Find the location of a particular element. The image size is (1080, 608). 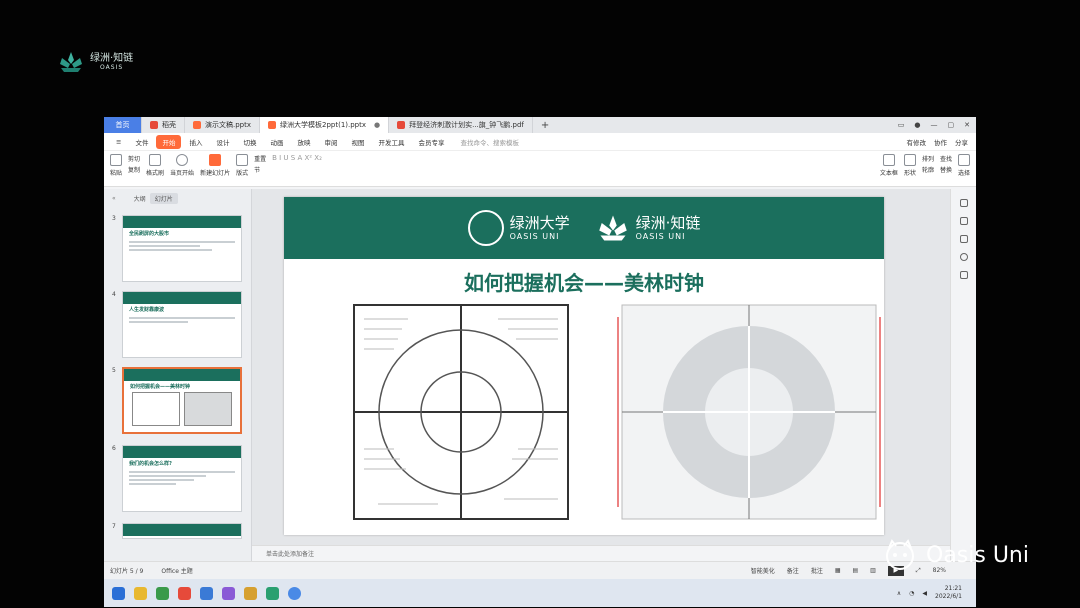

command-search: 查找命令、搜索模板 is located at coordinates (489, 142).